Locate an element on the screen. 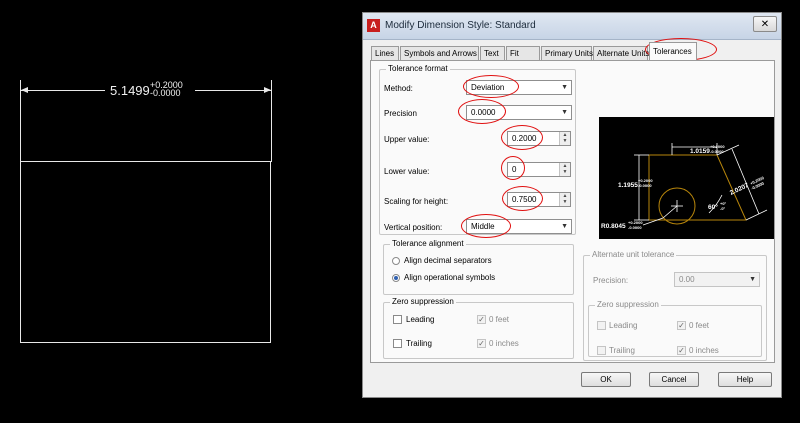 Image resolution: width=800 pixels, height=423 pixels. zero-suppression-group: Zero suppression is located at coordinates (478, 328).